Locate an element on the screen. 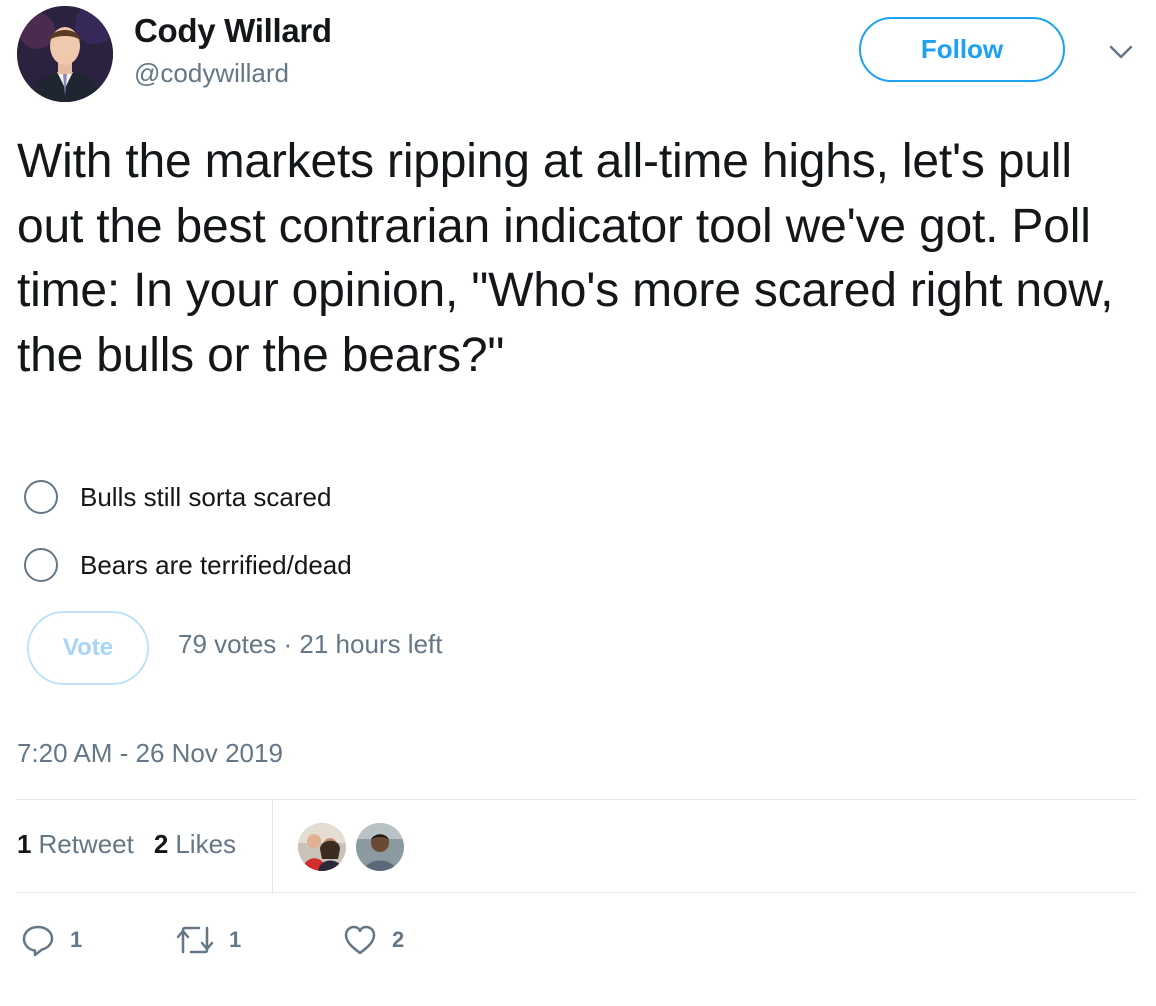 The height and width of the screenshot is (1006, 1156). like-button: 2 is located at coordinates (373, 940).